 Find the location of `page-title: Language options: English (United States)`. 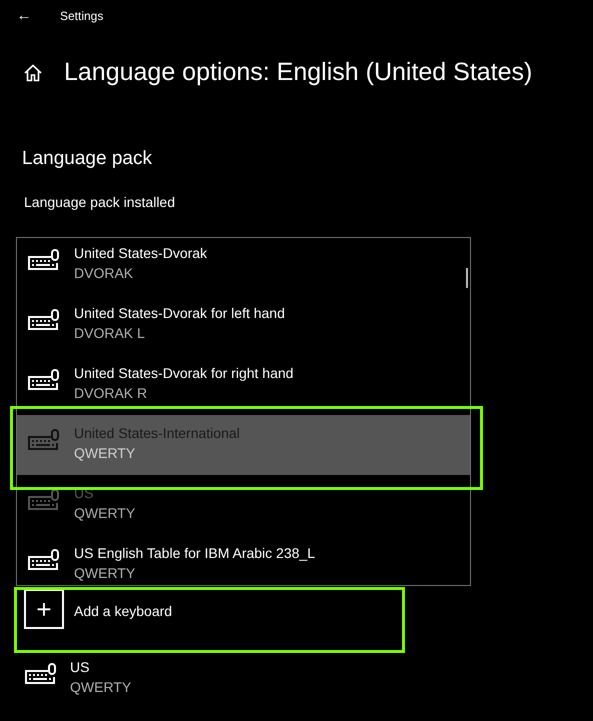

page-title: Language options: English (United States) is located at coordinates (298, 72).